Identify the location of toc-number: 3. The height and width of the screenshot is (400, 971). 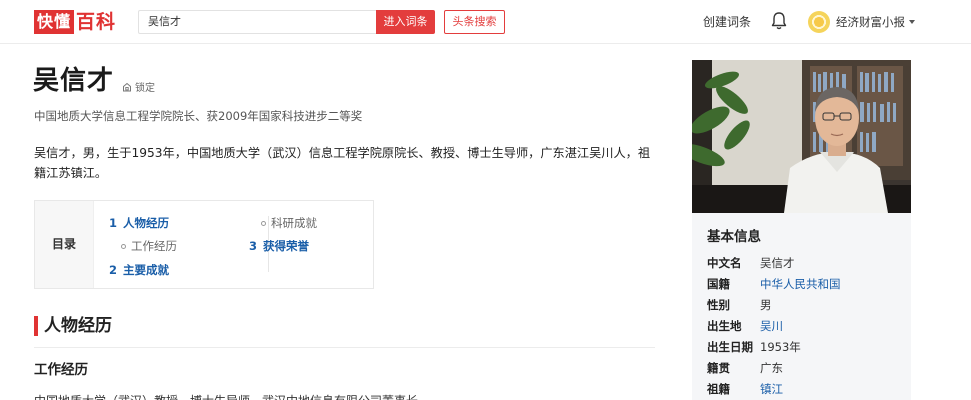
(253, 246).